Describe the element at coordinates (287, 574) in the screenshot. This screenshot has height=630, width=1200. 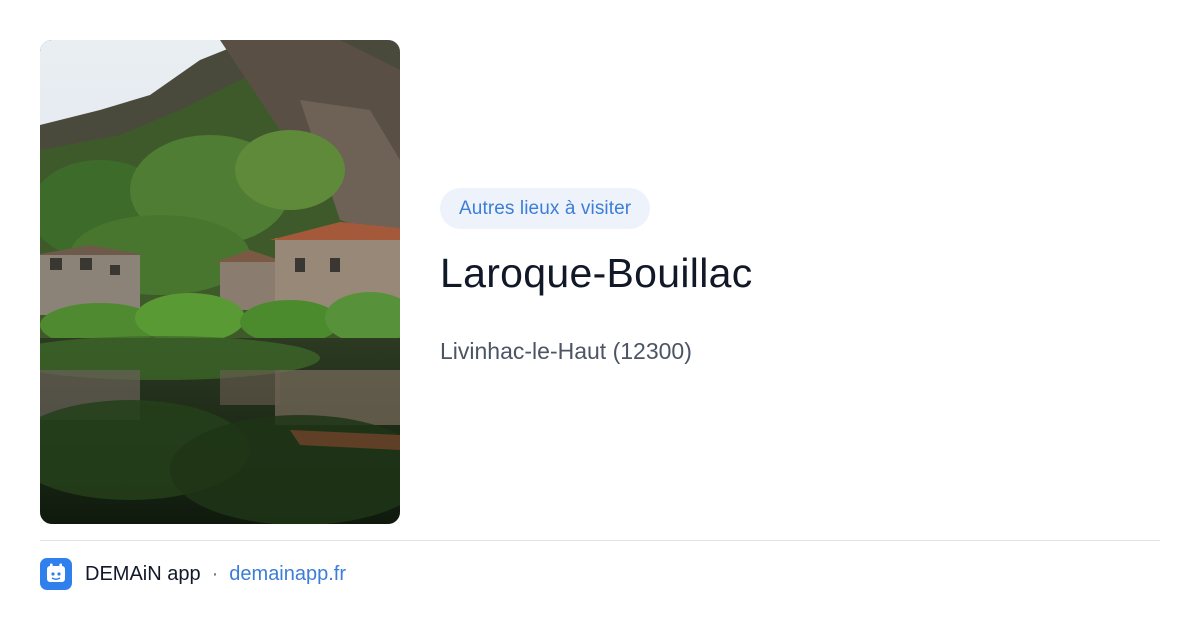
I see `app-url-link: demainapp.fr` at that location.